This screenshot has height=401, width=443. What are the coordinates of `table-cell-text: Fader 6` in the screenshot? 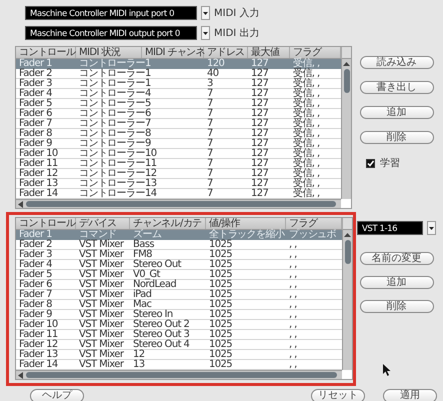 It's located at (35, 113).